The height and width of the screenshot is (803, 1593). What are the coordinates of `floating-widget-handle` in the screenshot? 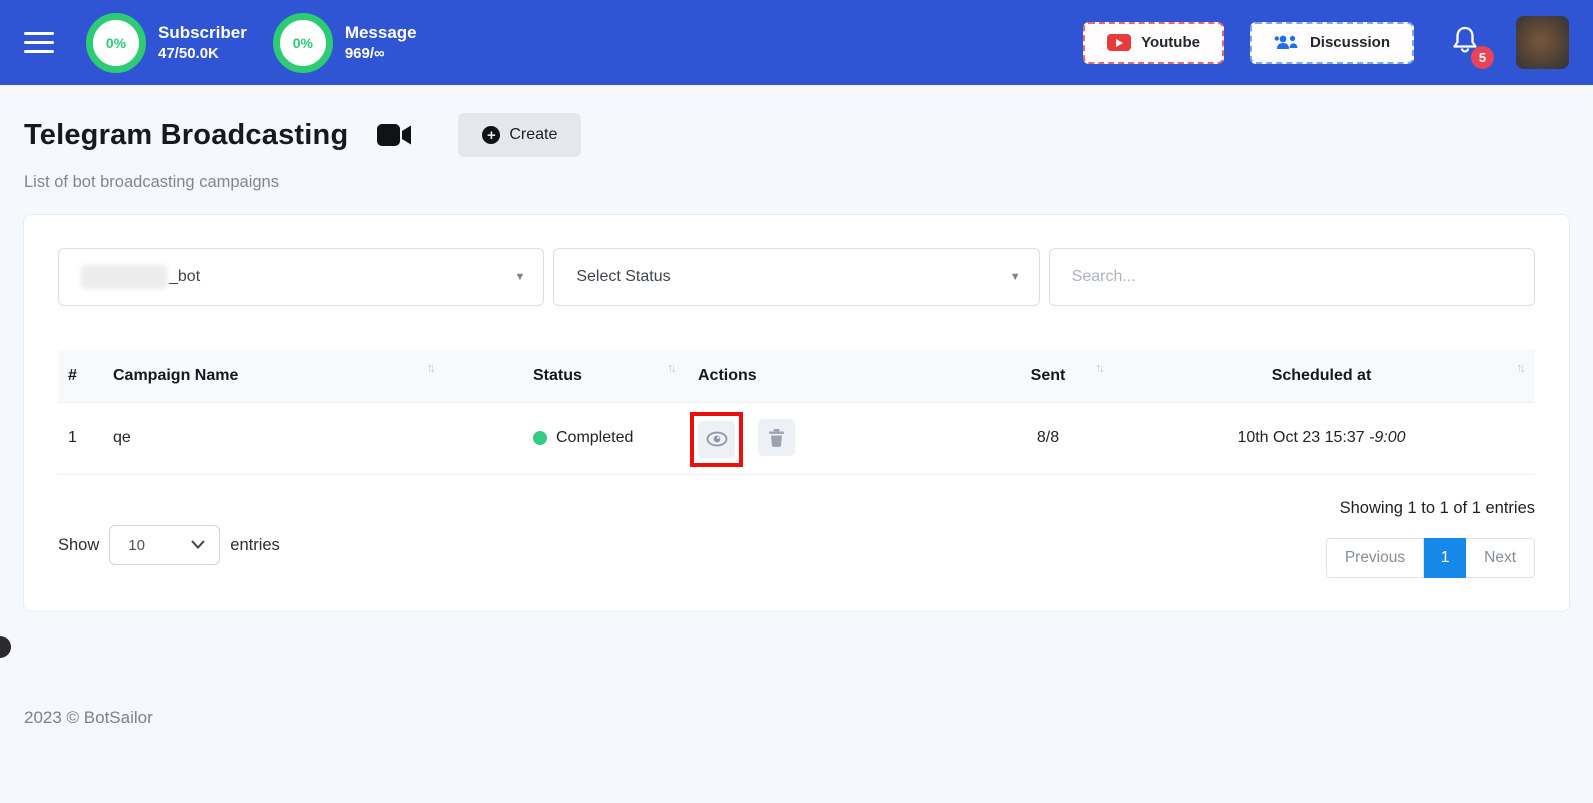 It's located at (5, 647).